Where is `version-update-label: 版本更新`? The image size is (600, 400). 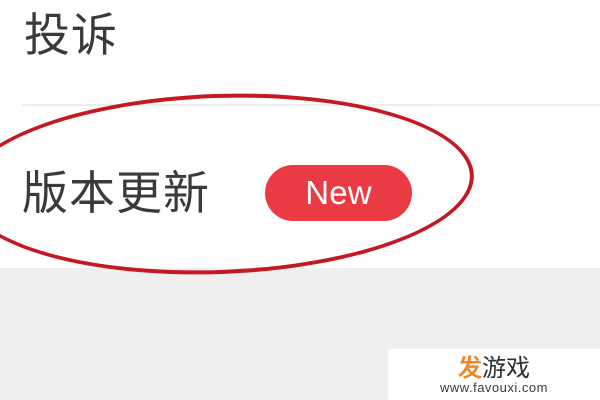 version-update-label: 版本更新 is located at coordinates (116, 193).